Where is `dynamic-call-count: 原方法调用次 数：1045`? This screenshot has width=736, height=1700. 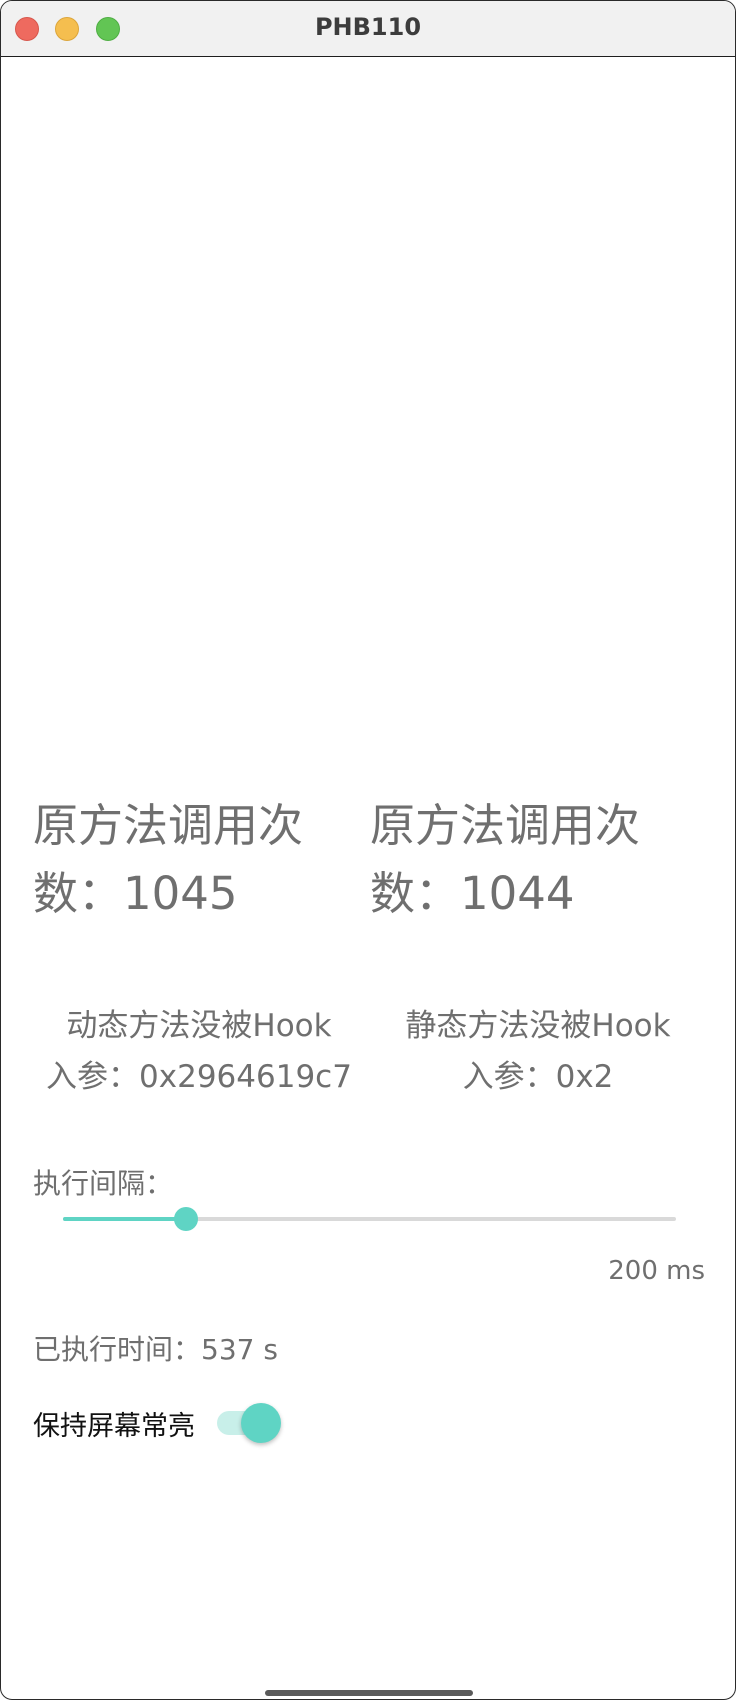 dynamic-call-count: 原方法调用次 数：1045 is located at coordinates (178, 860).